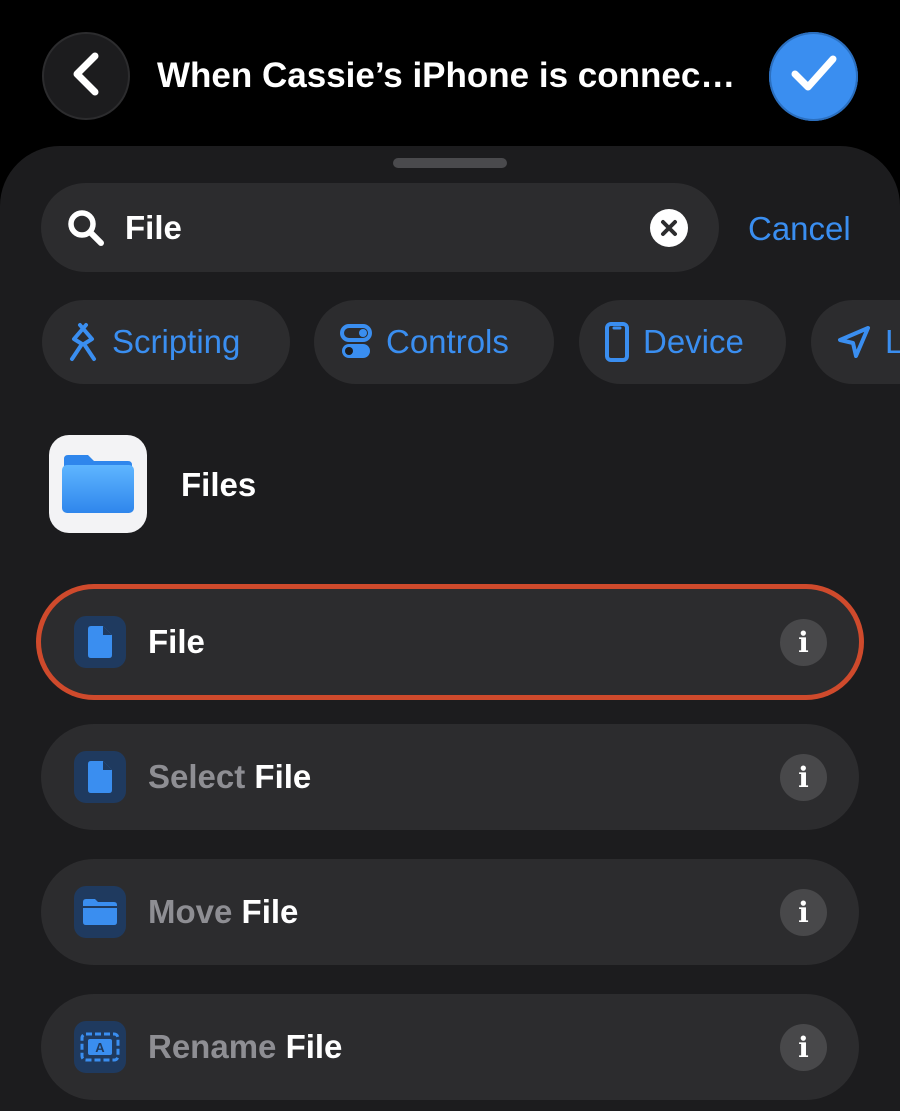  I want to click on scripting-icon, so click(83, 342).